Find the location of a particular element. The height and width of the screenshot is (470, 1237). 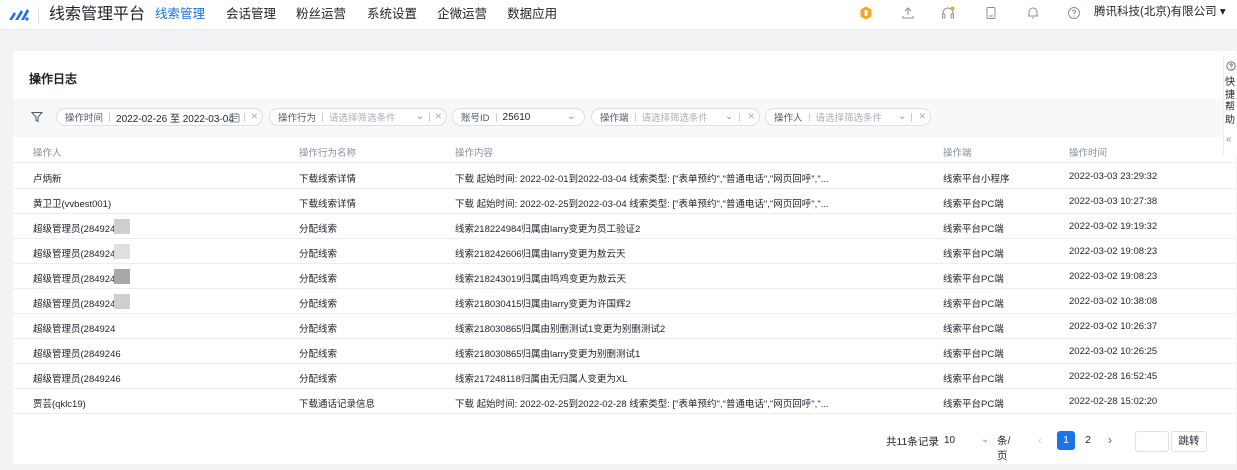

cell-time: 2022-03-02 10:26:37 is located at coordinates (1113, 326).